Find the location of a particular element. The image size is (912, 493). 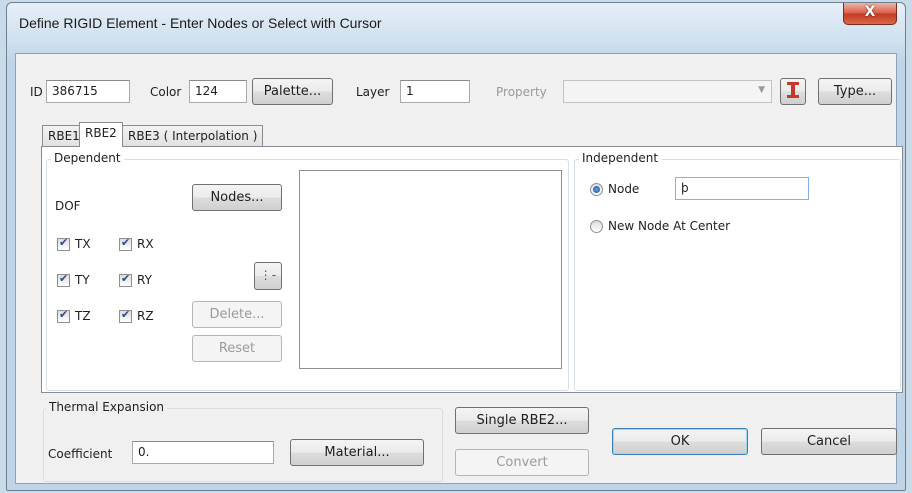

dof-tx-checkbox is located at coordinates (63, 243).